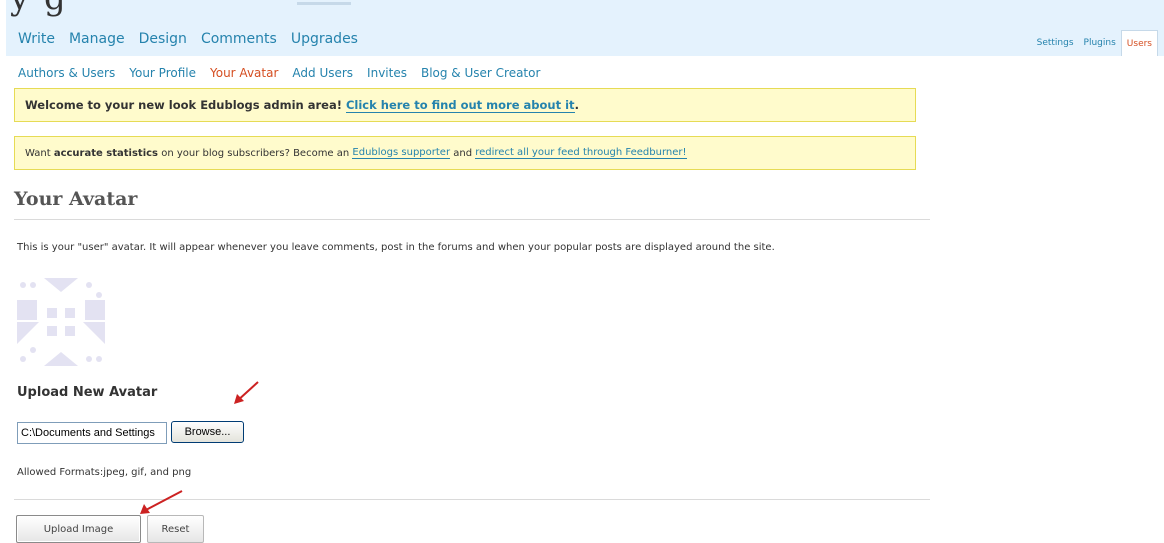  Describe the element at coordinates (576, 105) in the screenshot. I see `welcome-end: .` at that location.